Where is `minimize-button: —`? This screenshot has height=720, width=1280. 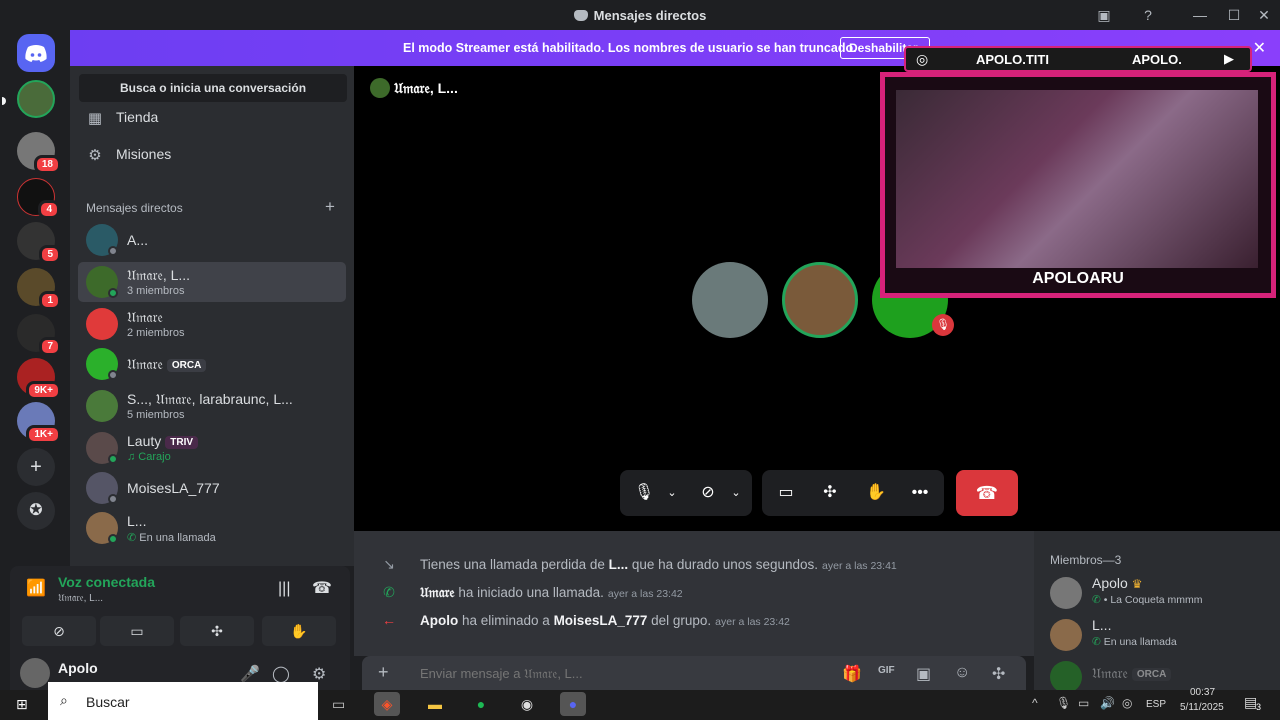
minimize-button: — is located at coordinates (1200, 15).